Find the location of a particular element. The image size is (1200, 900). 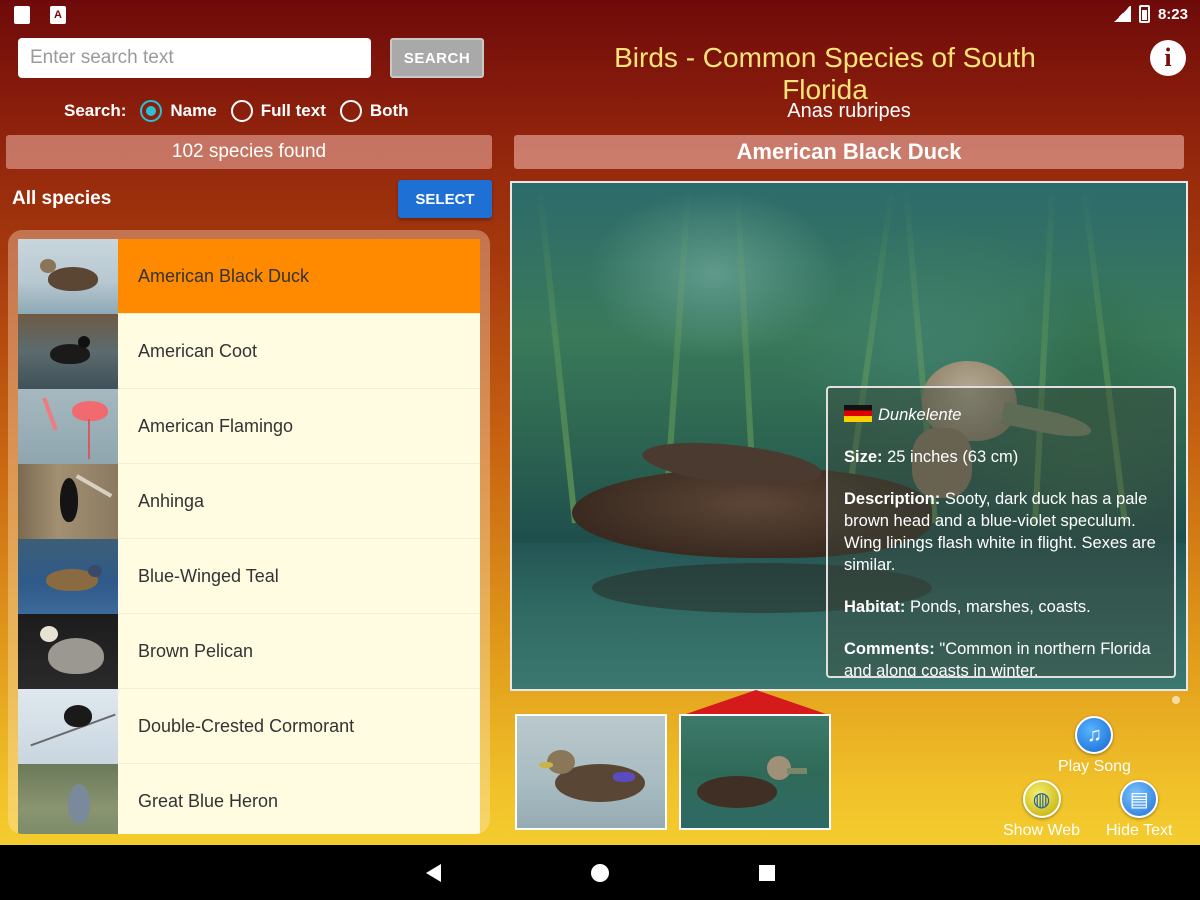

document-icon: ▤ is located at coordinates (1139, 799).